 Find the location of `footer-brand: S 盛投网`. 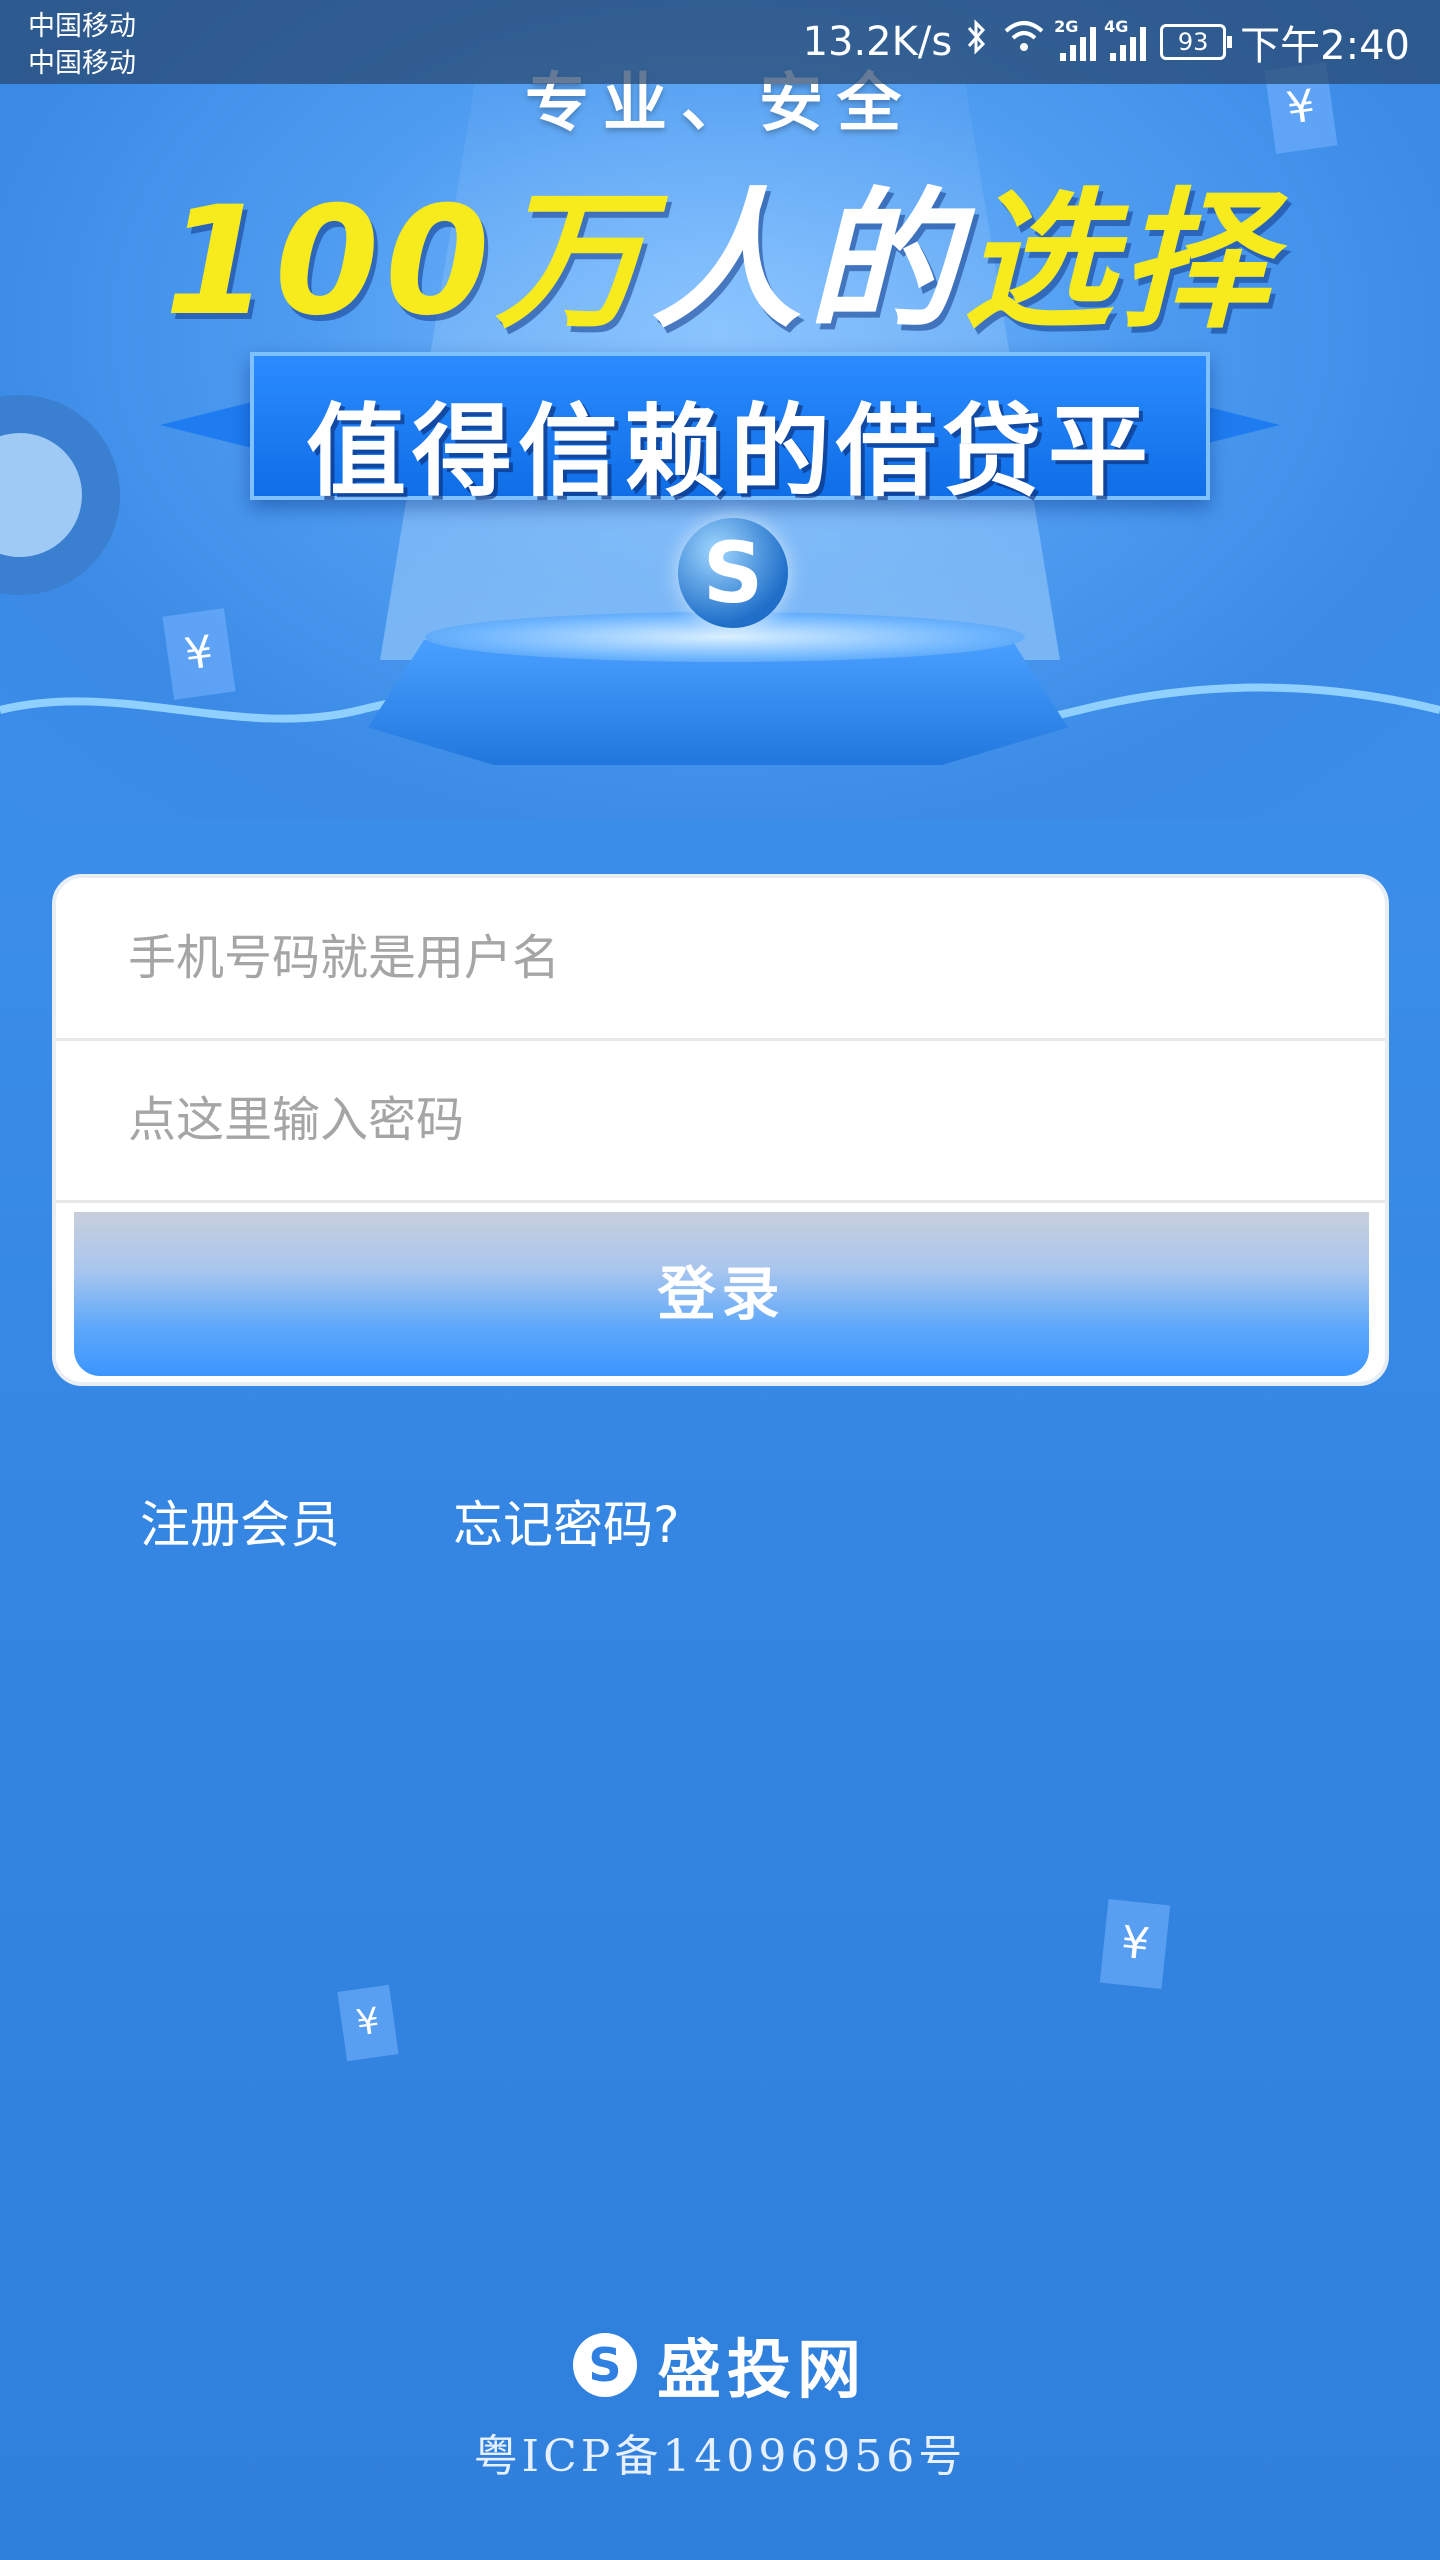

footer-brand: S 盛投网 is located at coordinates (720, 2365).